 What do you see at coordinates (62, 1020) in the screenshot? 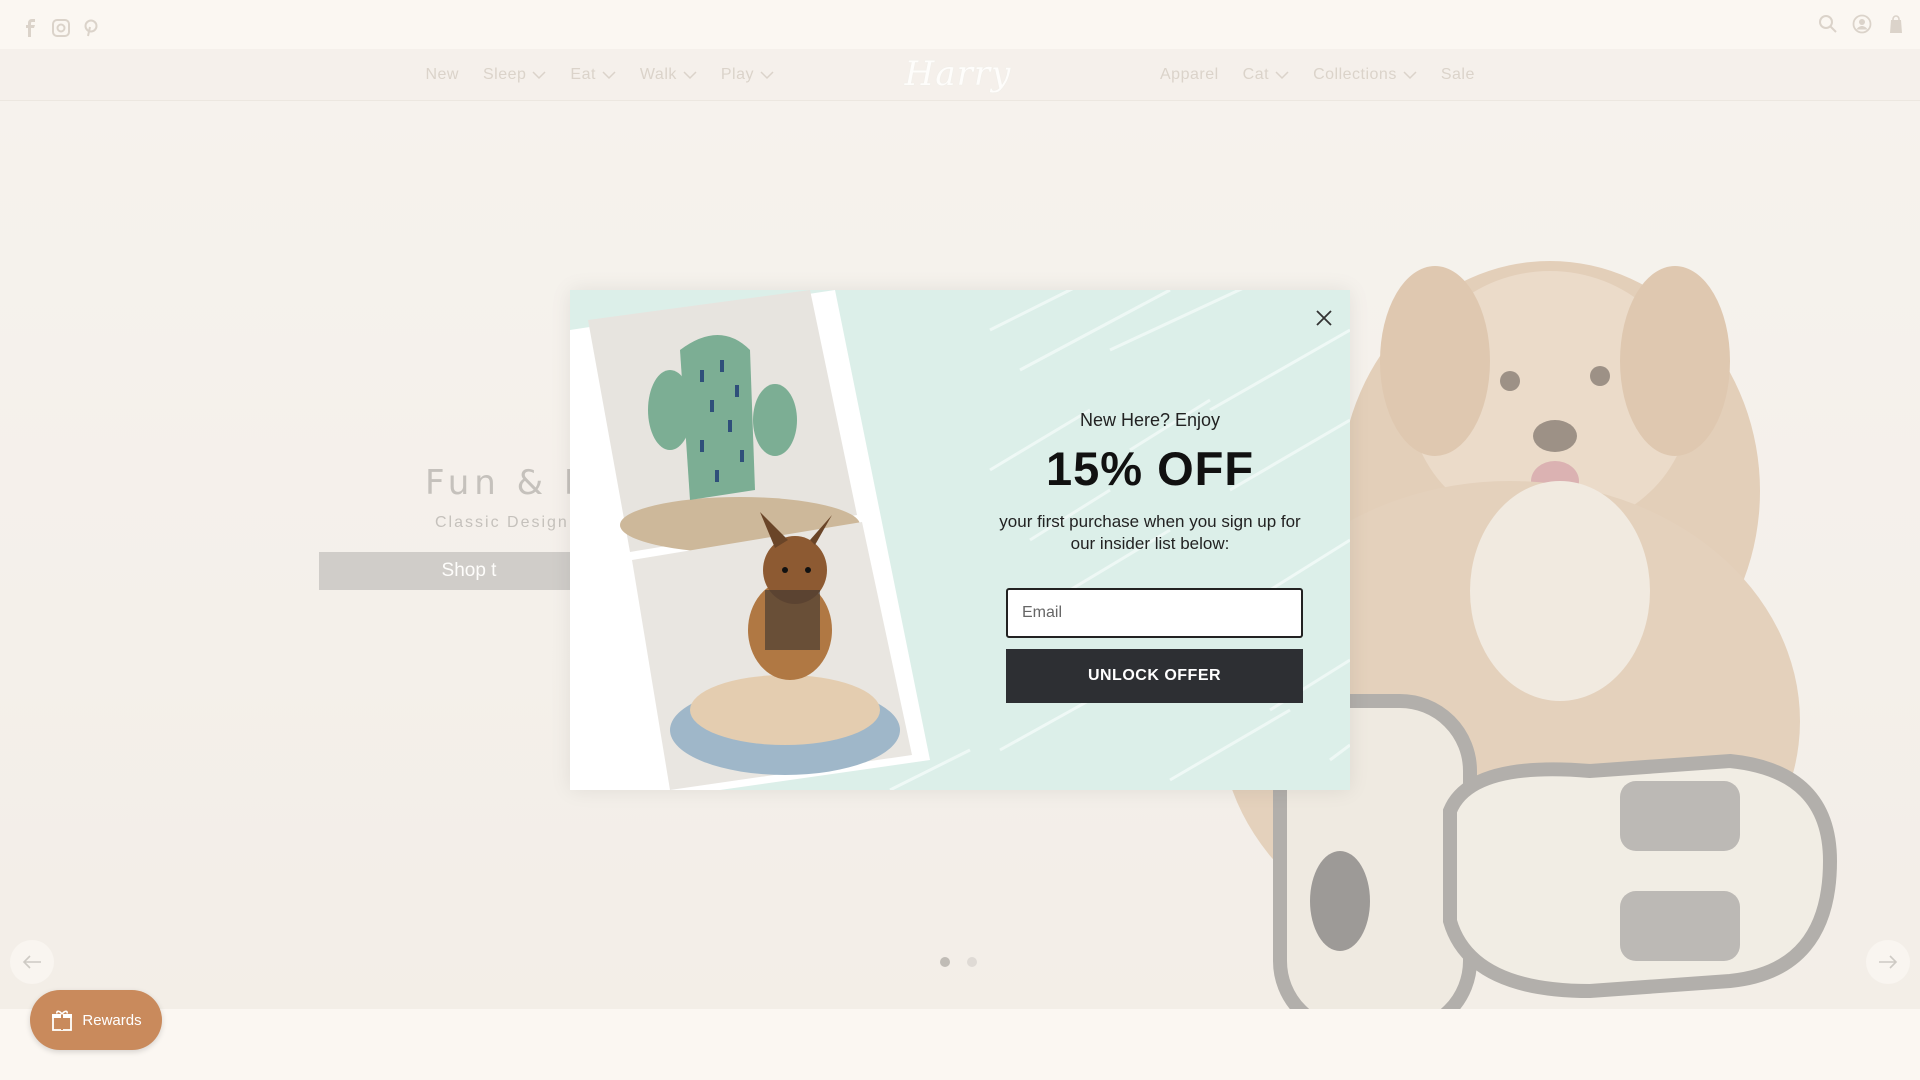
I see `gift-icon` at bounding box center [62, 1020].